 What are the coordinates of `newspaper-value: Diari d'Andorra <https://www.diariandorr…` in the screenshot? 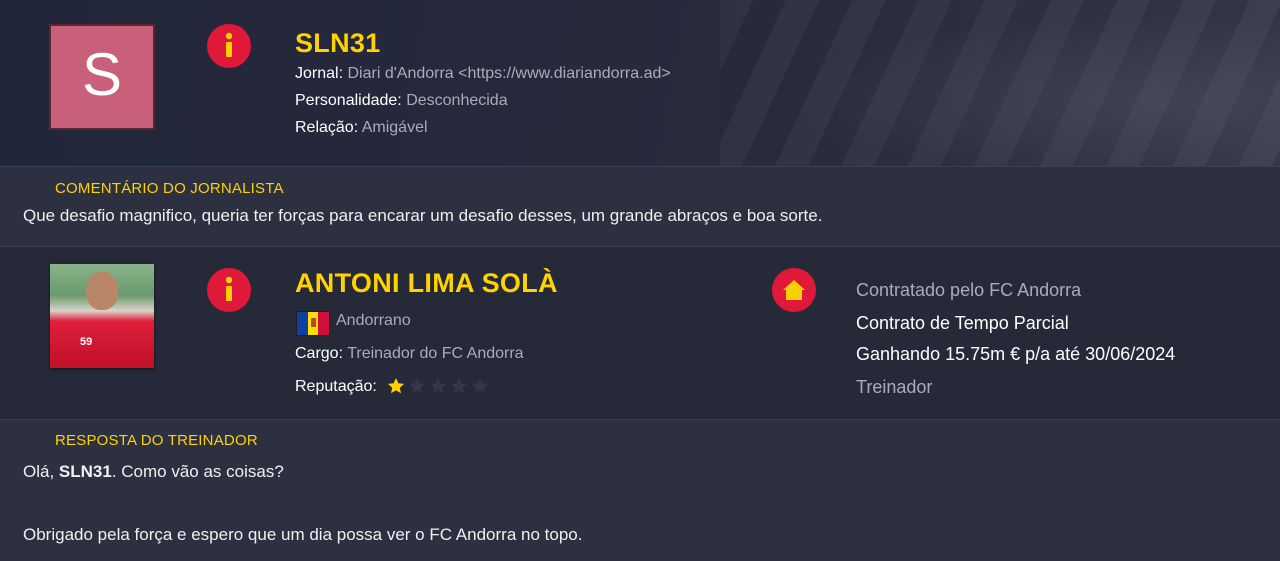 It's located at (508, 73).